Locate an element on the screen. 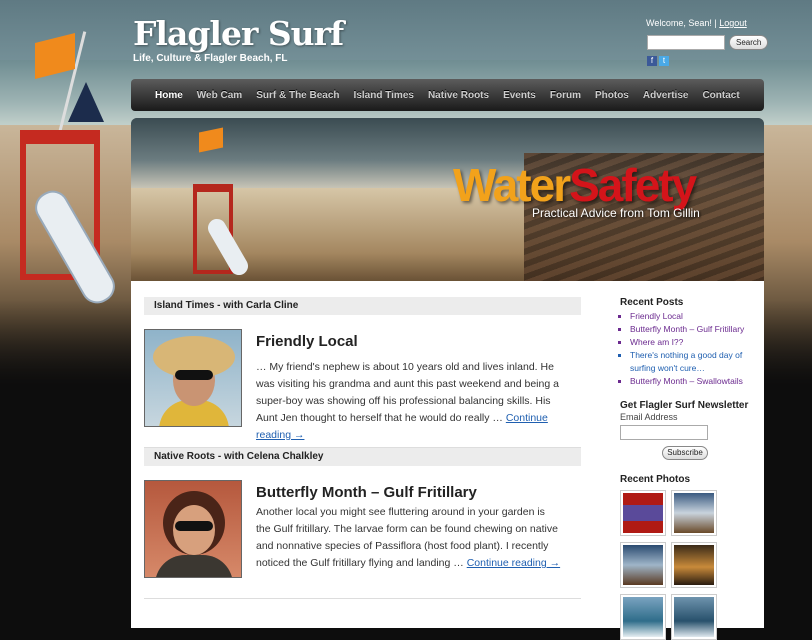  recent-post-link: Friendly Local is located at coordinates (695, 316).